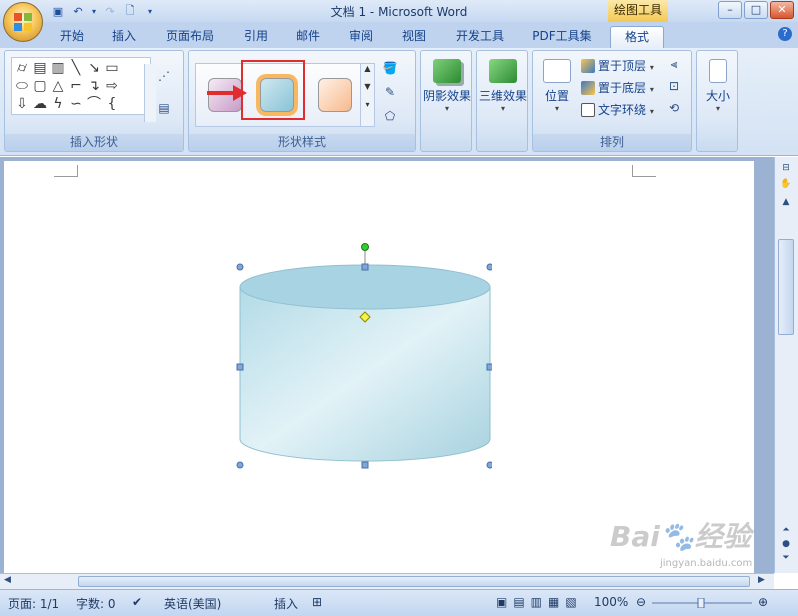 The height and width of the screenshot is (616, 798). I want to click on rectangle-shape-icon: ▭, so click(112, 68).